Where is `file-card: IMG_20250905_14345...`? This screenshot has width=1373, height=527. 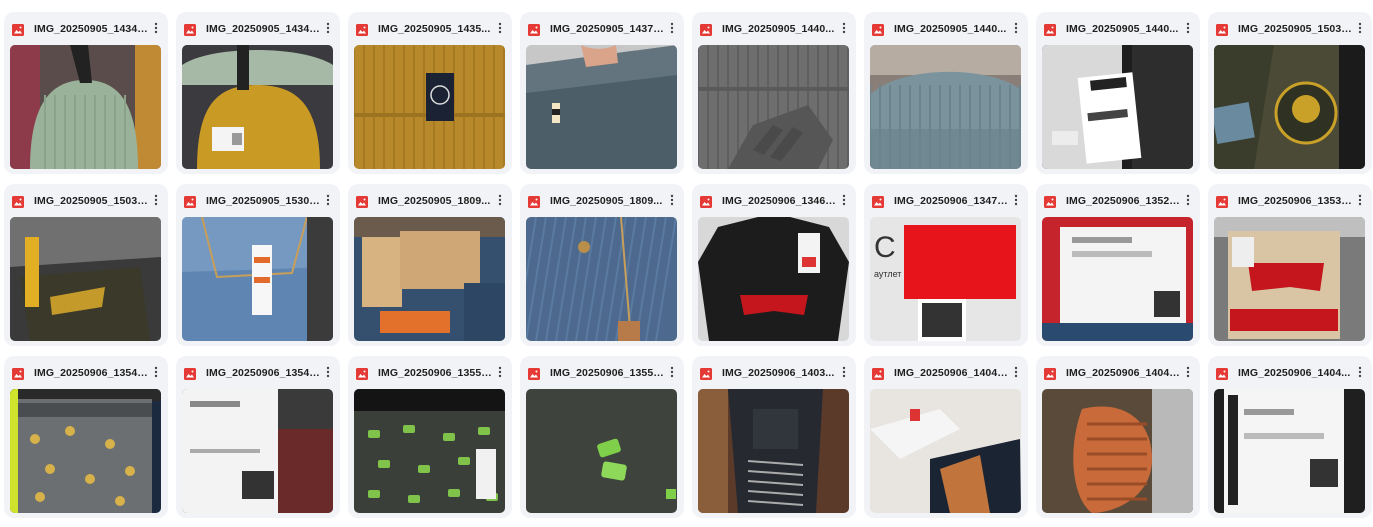 file-card: IMG_20250905_14345... is located at coordinates (258, 93).